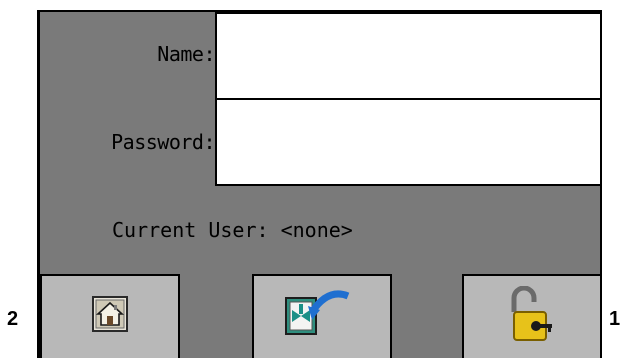 Image resolution: width=627 pixels, height=358 pixels. What do you see at coordinates (232, 230) in the screenshot?
I see `current-user-status: Current User: <none>` at bounding box center [232, 230].